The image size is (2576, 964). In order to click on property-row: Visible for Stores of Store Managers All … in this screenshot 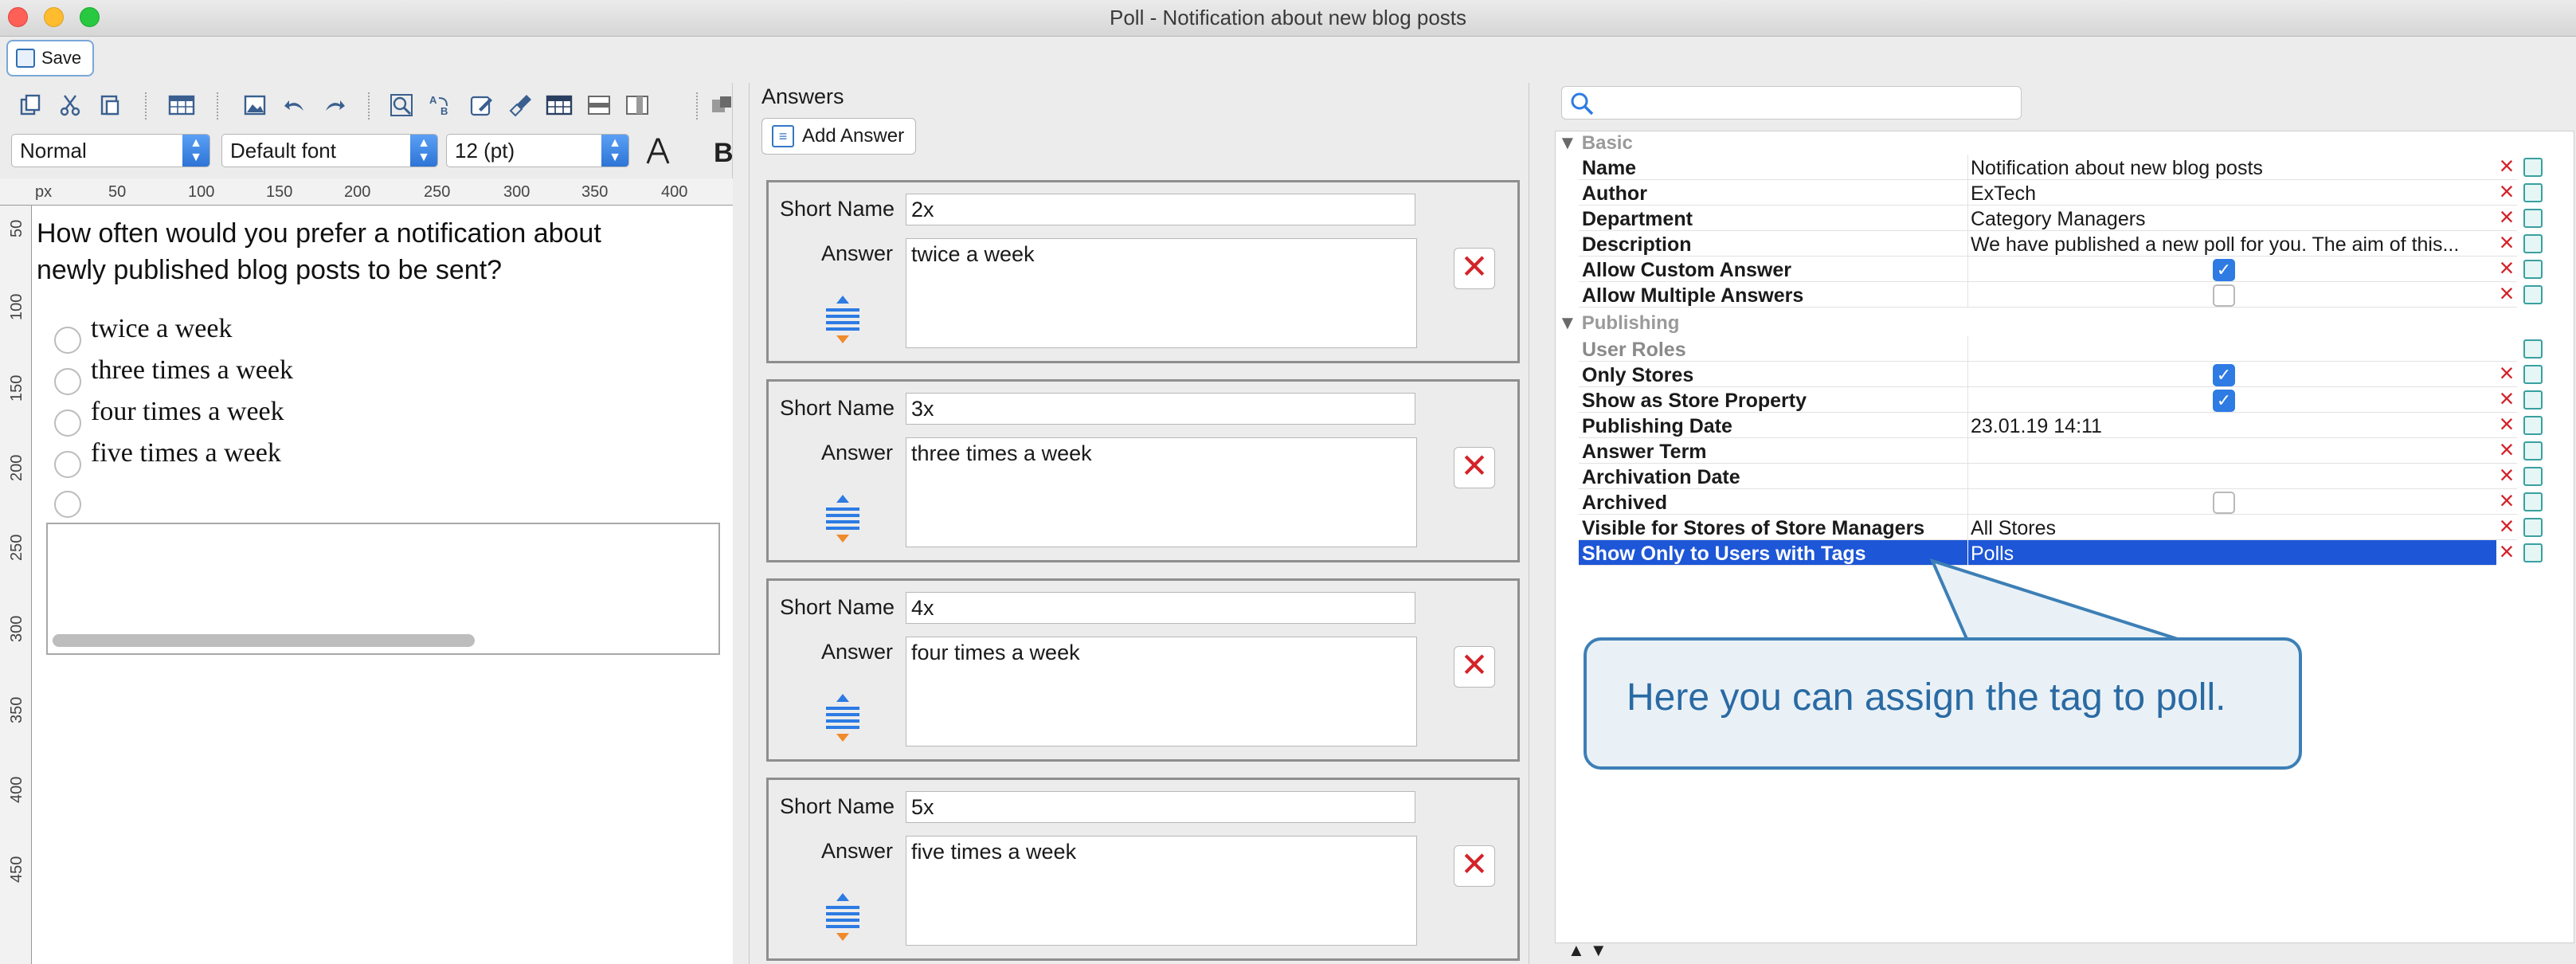, I will do `click(2048, 527)`.